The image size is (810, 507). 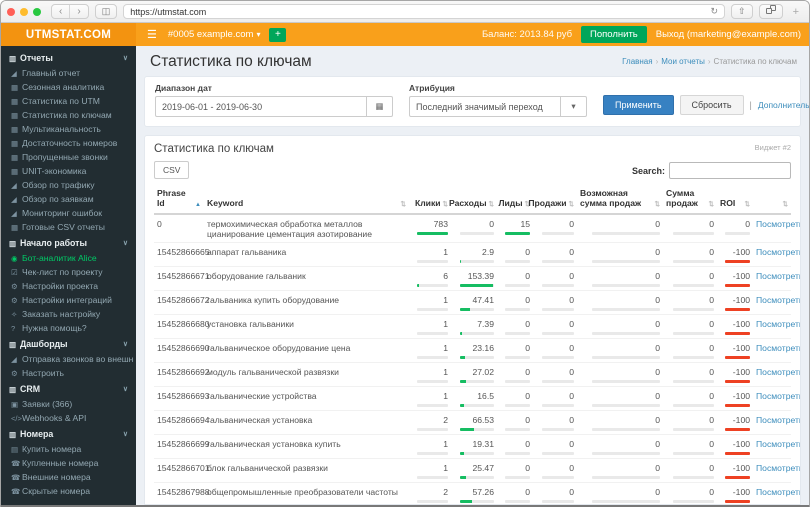 I want to click on sidebar-item: ◉ Бот-аналитик Alice, so click(x=68, y=258).